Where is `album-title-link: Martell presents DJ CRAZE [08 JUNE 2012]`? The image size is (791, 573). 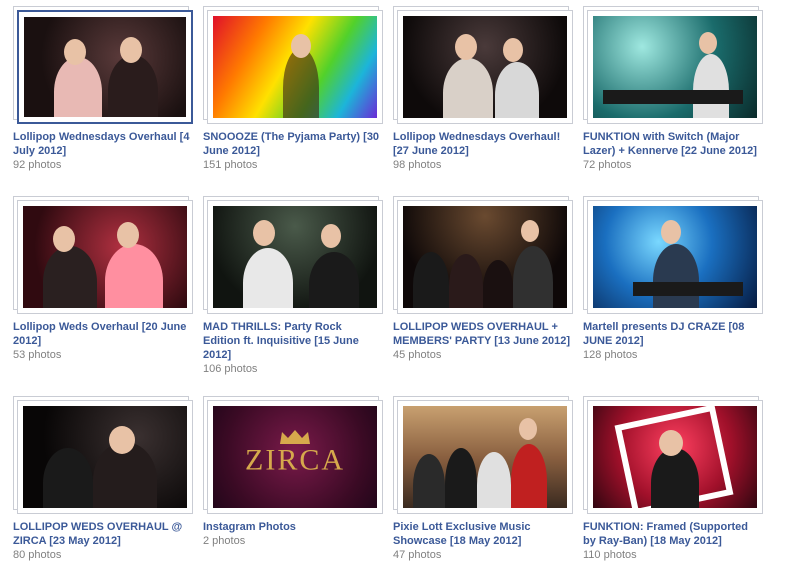 album-title-link: Martell presents DJ CRAZE [08 JUNE 2012] is located at coordinates (672, 334).